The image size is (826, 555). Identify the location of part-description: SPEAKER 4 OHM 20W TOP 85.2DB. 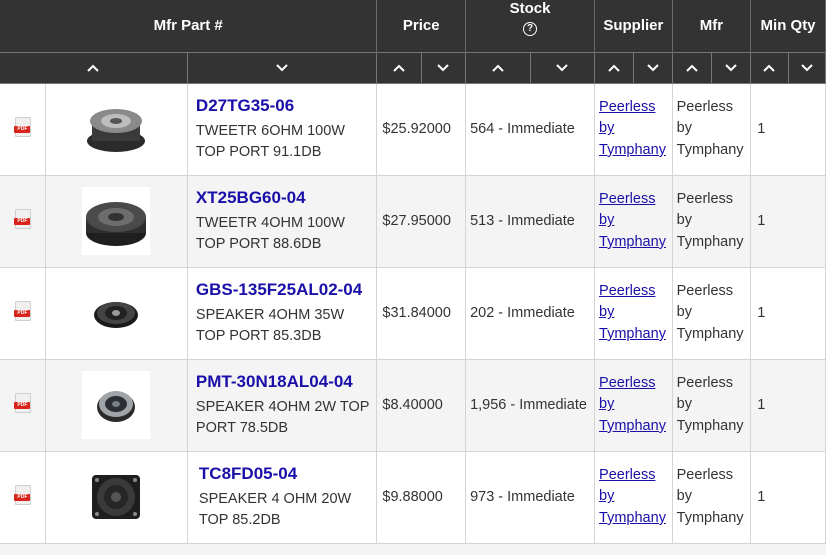
(275, 509).